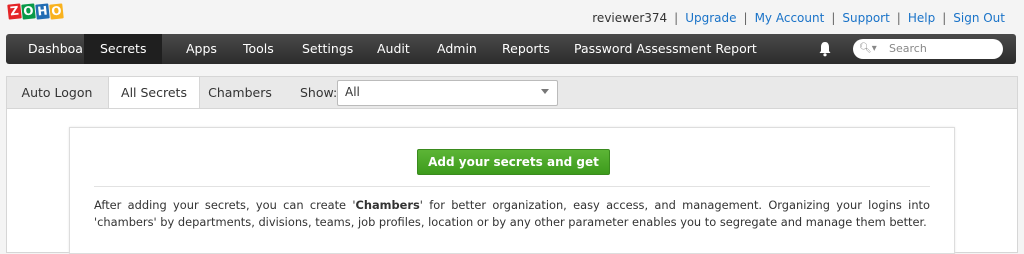 This screenshot has width=1024, height=254. Describe the element at coordinates (513, 171) in the screenshot. I see `add-secrets-button: Add your secrets and get started!` at that location.